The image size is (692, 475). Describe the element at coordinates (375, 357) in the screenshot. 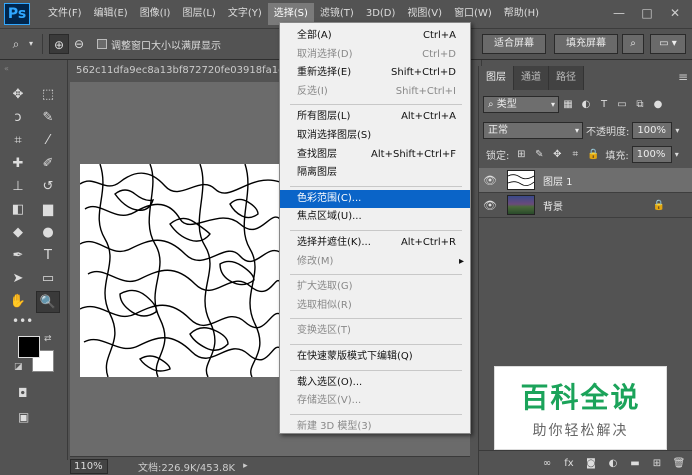

I see `menu-option: 在快速蒙版模式下编辑(Q)` at that location.